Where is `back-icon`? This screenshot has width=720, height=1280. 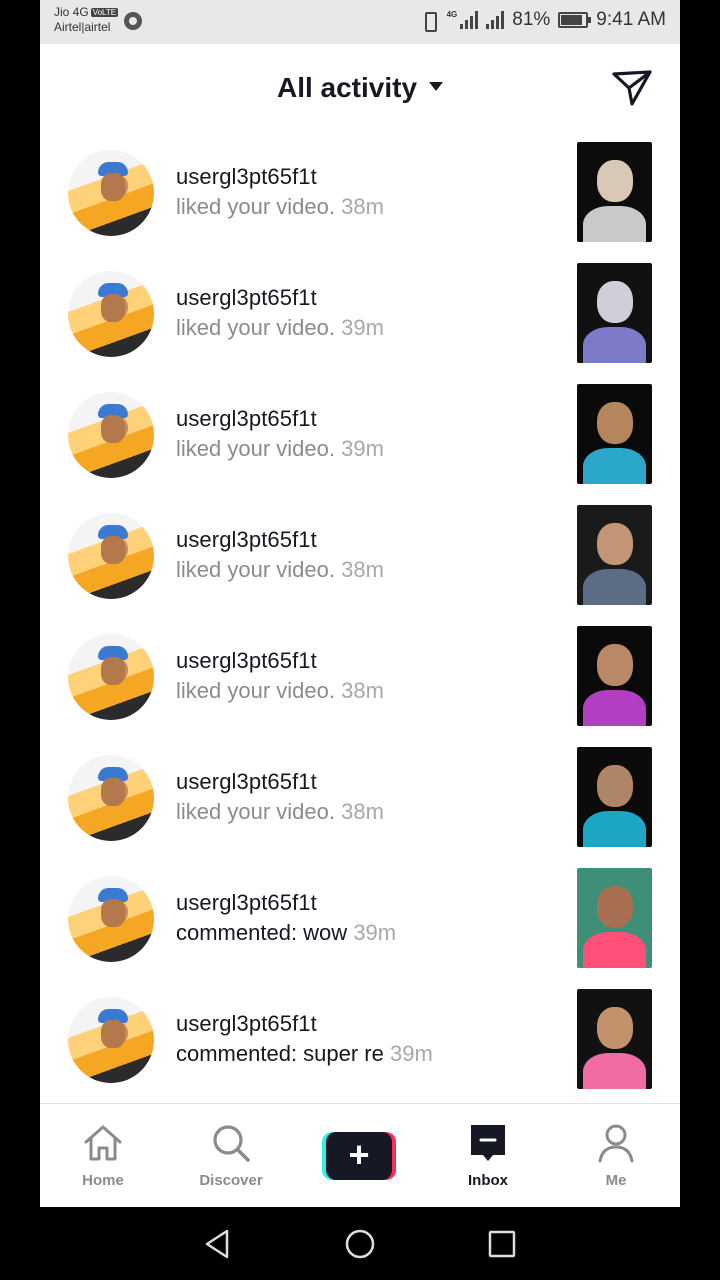 back-icon is located at coordinates (217, 1244).